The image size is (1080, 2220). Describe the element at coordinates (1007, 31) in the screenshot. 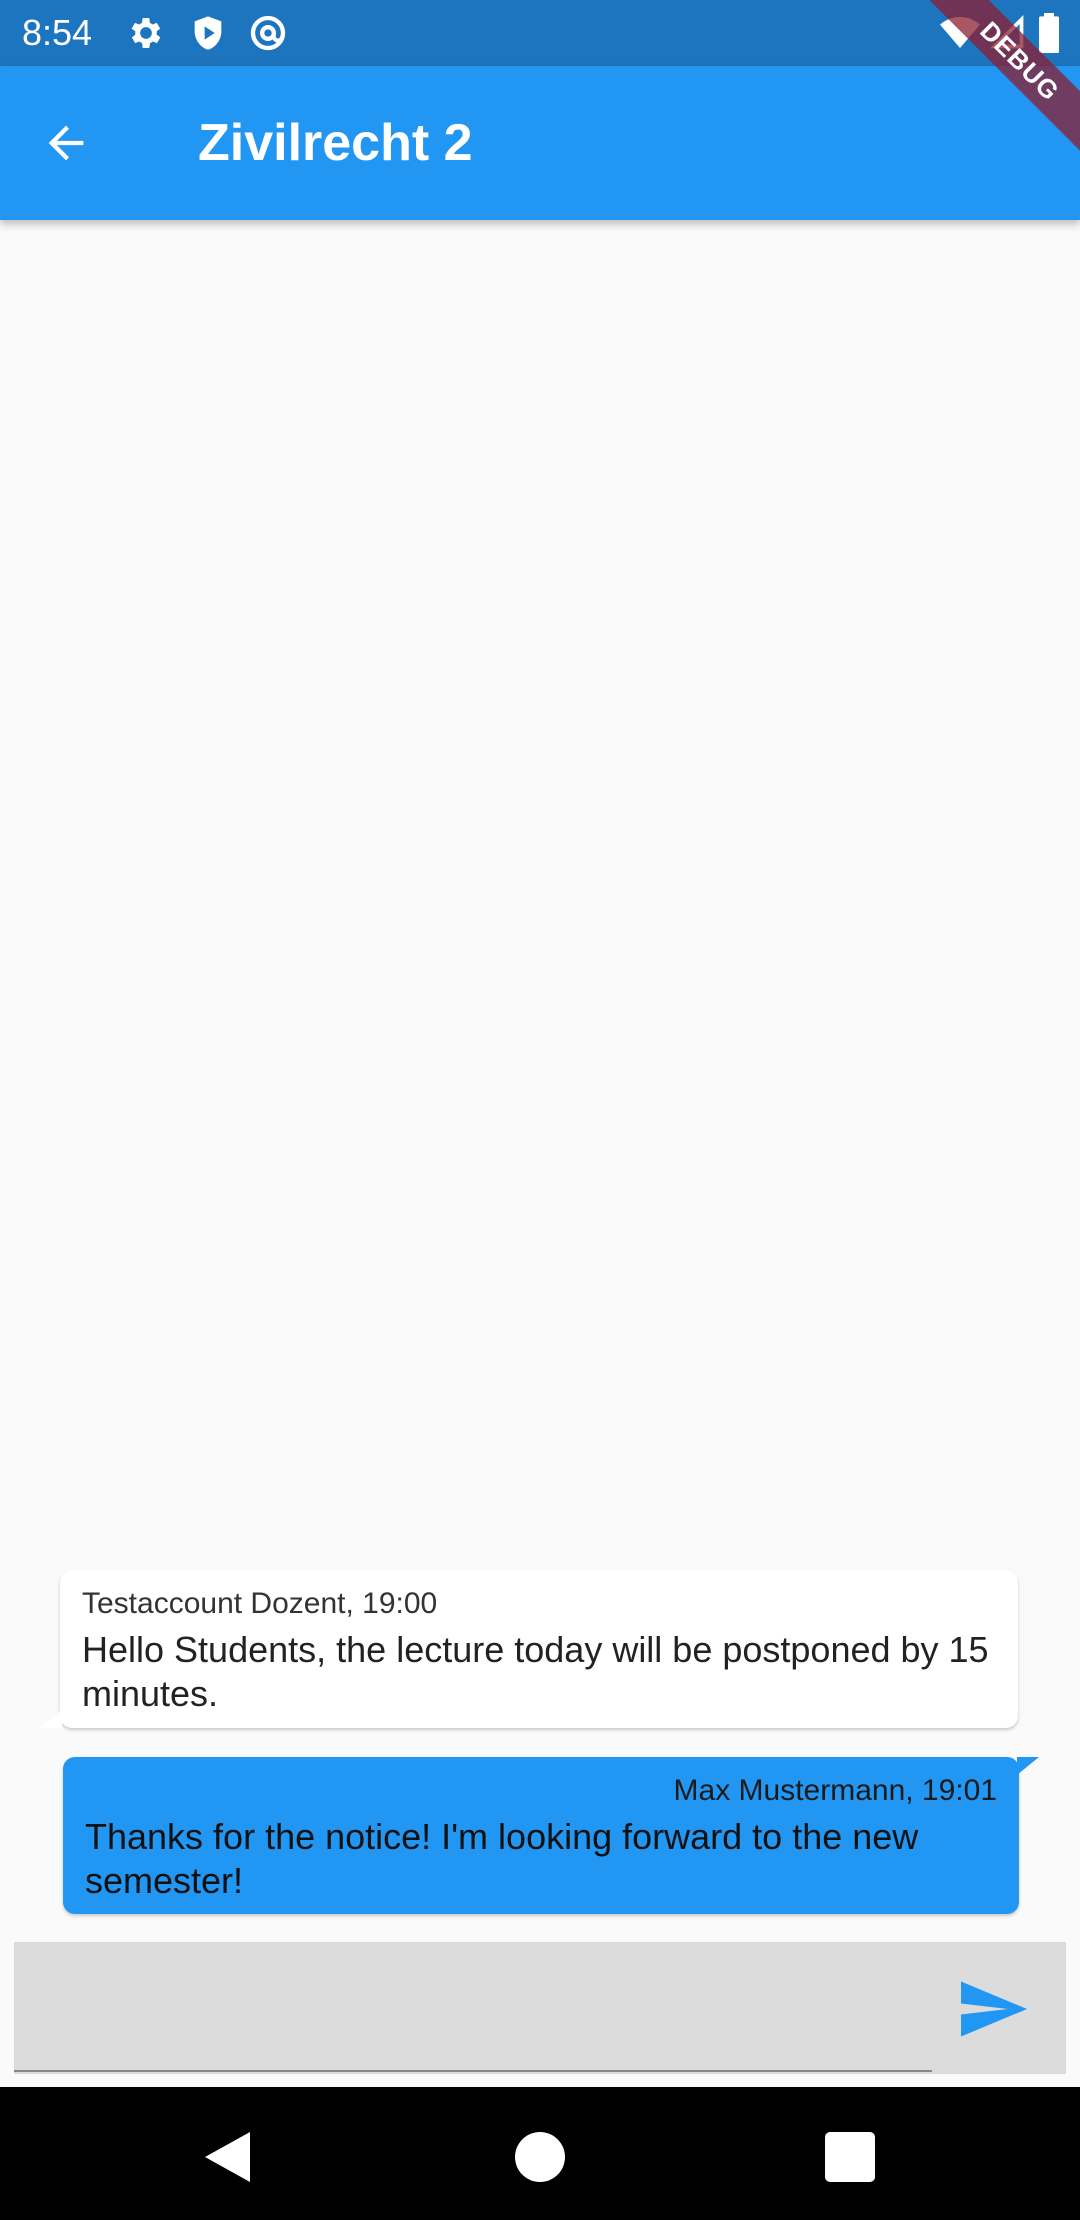

I see `cell-signal-icon` at that location.